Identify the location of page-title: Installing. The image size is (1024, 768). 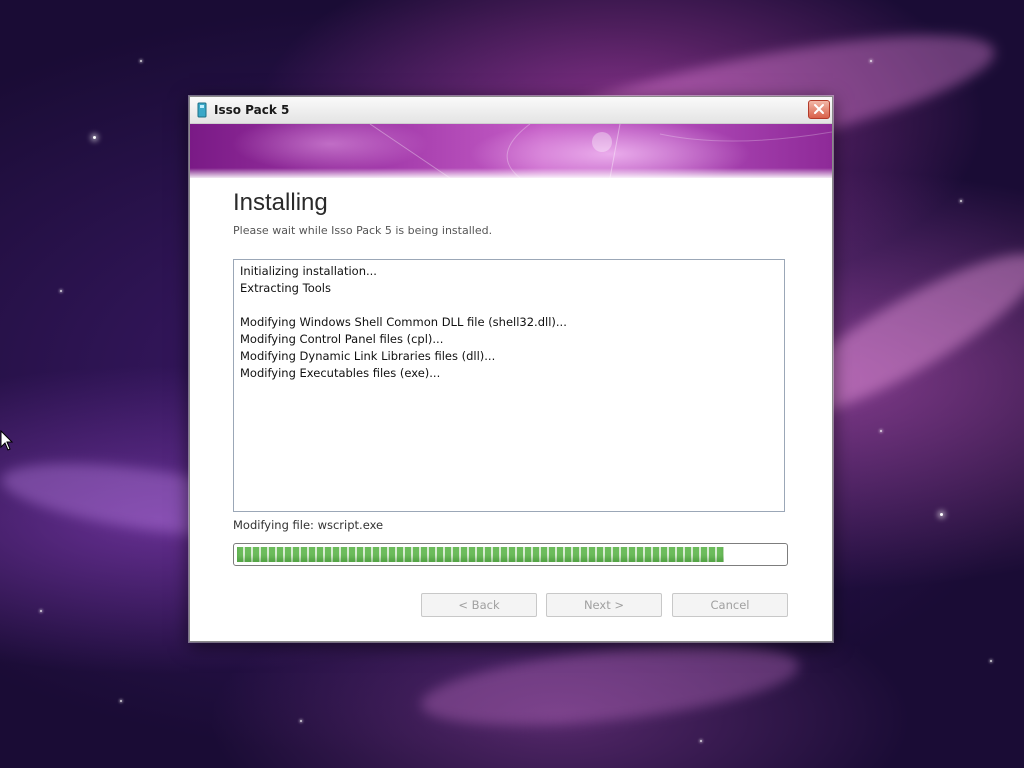
(280, 202).